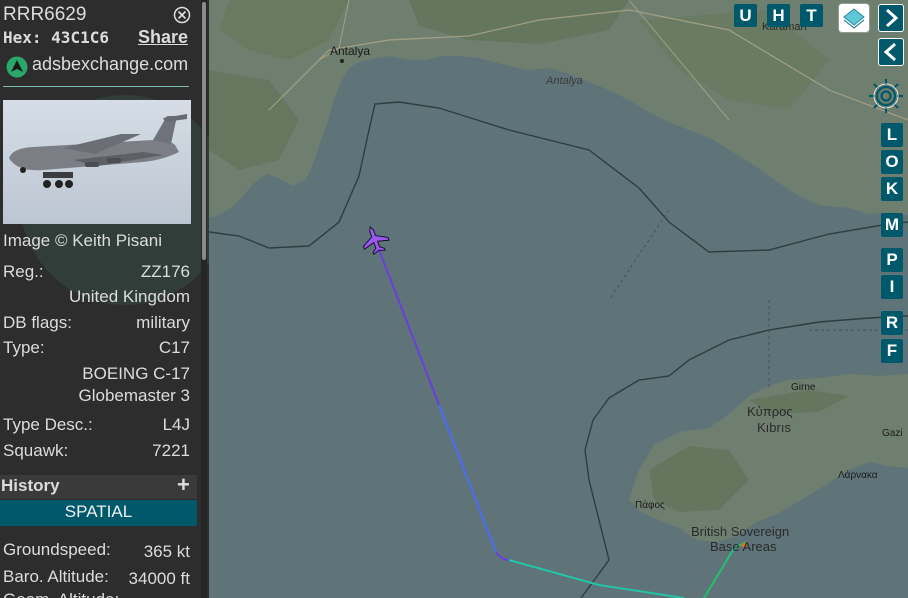  Describe the element at coordinates (770, 411) in the screenshot. I see `map-label-cyprus-gr: Κύπρος` at that location.